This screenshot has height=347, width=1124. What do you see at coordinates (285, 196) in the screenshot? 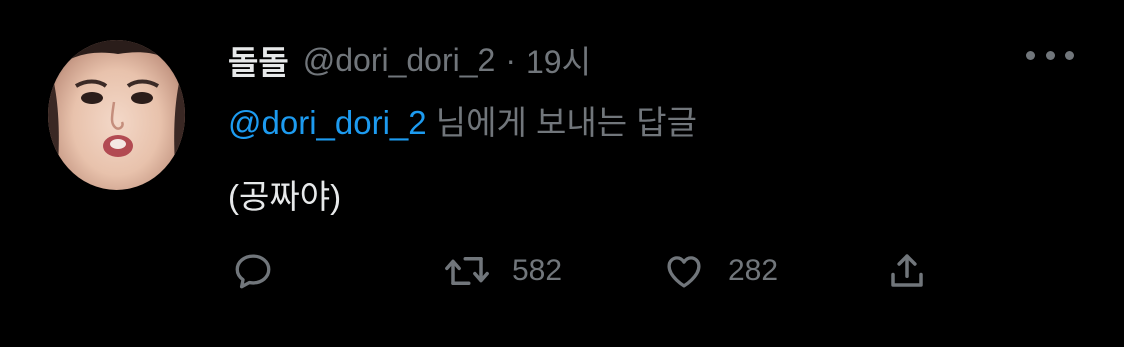
I see `tweet-text: (공짜야)` at bounding box center [285, 196].